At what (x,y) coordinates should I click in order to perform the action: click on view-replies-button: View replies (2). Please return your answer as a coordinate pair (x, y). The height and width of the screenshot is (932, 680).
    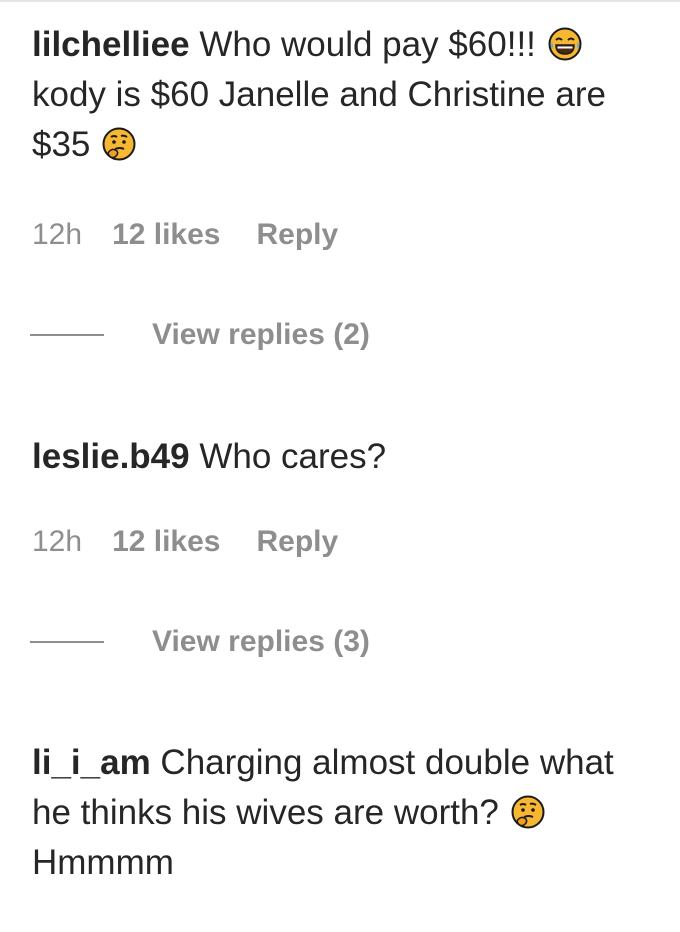
    Looking at the image, I should click on (200, 335).